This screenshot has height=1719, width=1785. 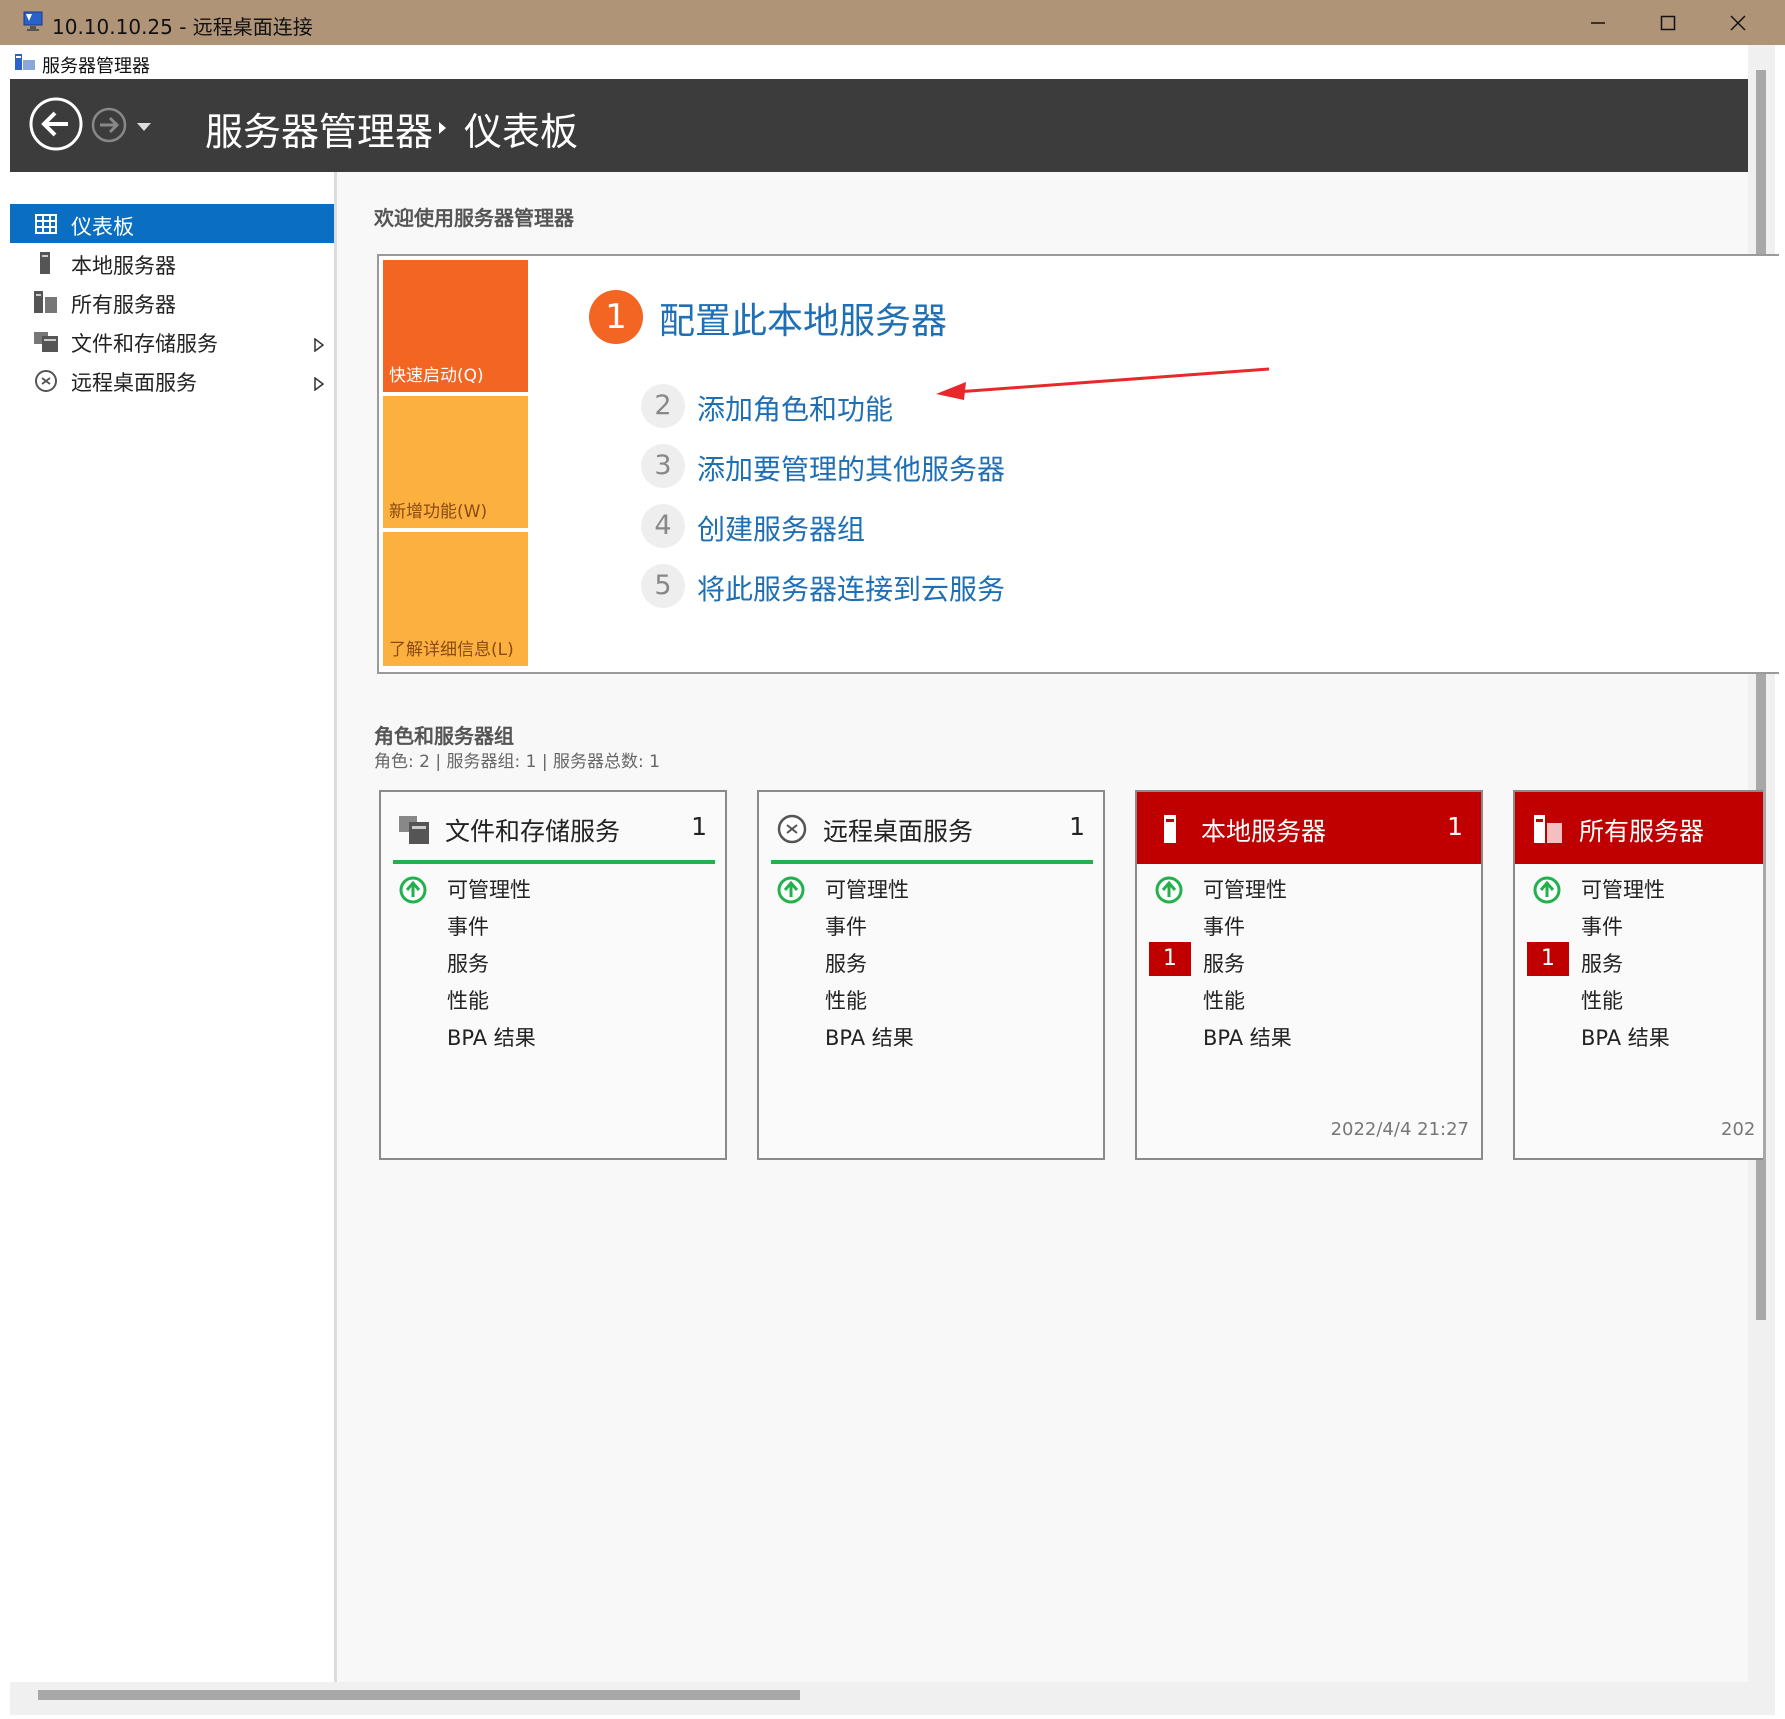 I want to click on sidebar-item-remote-desktop: 远程桌面服务, so click(x=172, y=379).